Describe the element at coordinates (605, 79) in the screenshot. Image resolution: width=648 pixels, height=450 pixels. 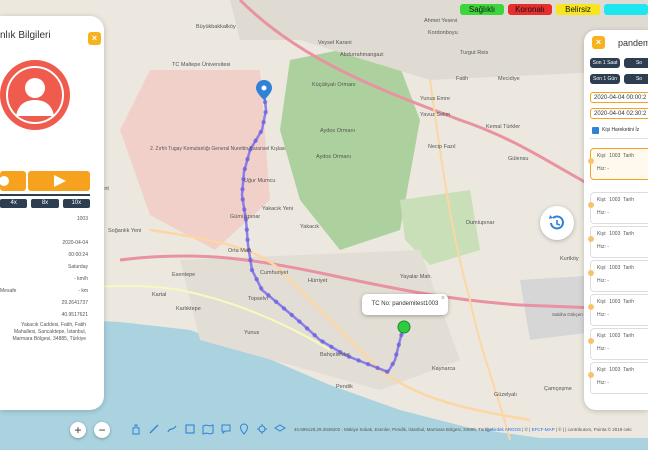
I see `filter-last-day-button: Son 1 Gün` at that location.